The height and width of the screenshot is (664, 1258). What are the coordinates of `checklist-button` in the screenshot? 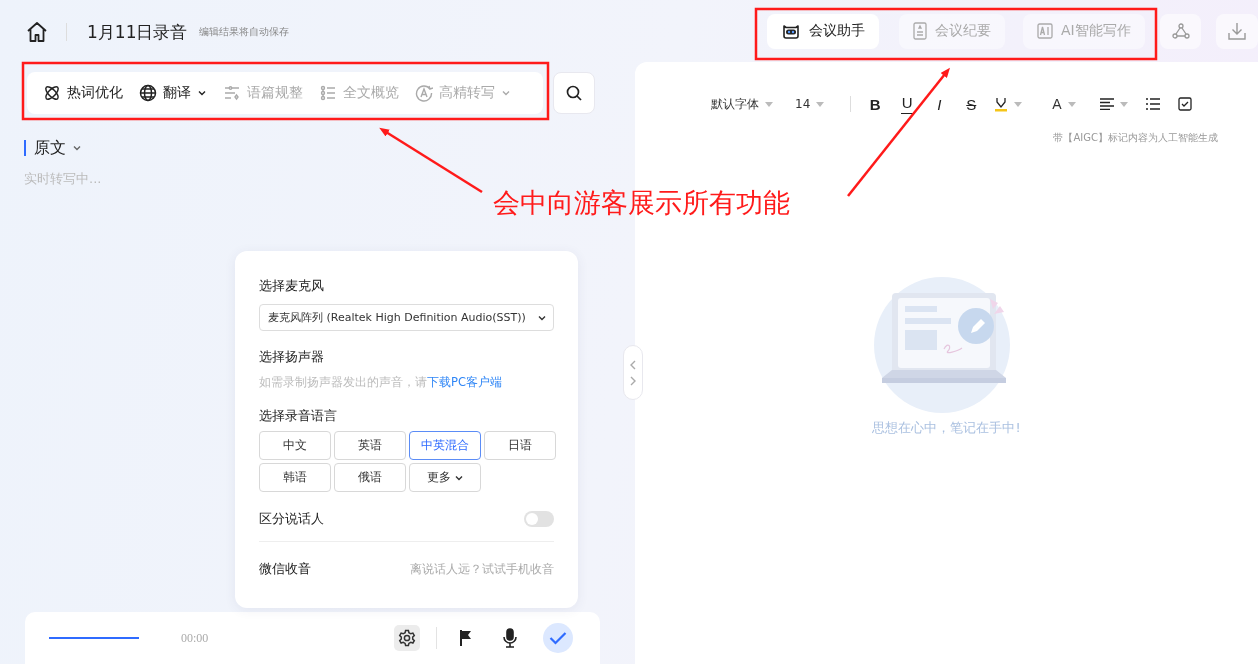 It's located at (1184, 104).